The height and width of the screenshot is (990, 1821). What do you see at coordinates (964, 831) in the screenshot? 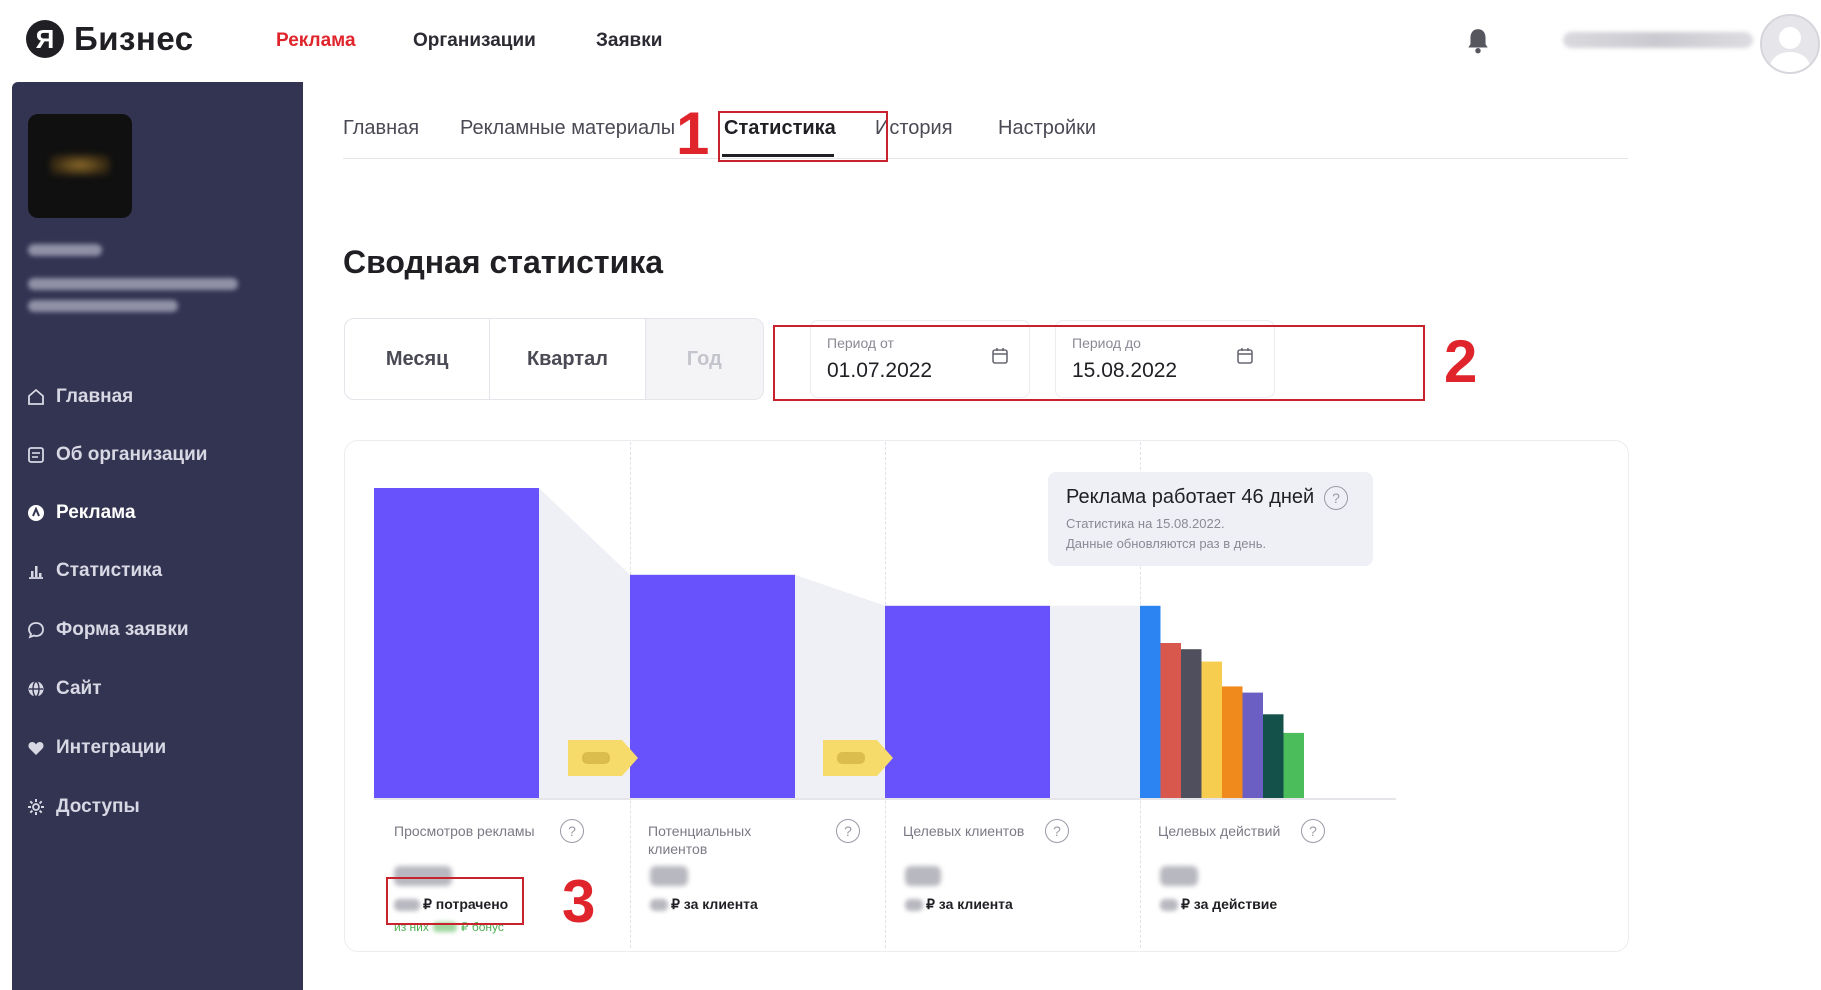
I see `metric-label-target-clients: Целевых клиентов` at bounding box center [964, 831].